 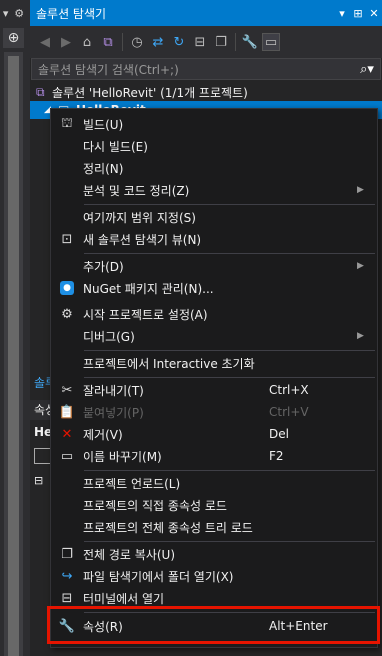 I want to click on forward-icon: ▶, so click(x=66, y=42).